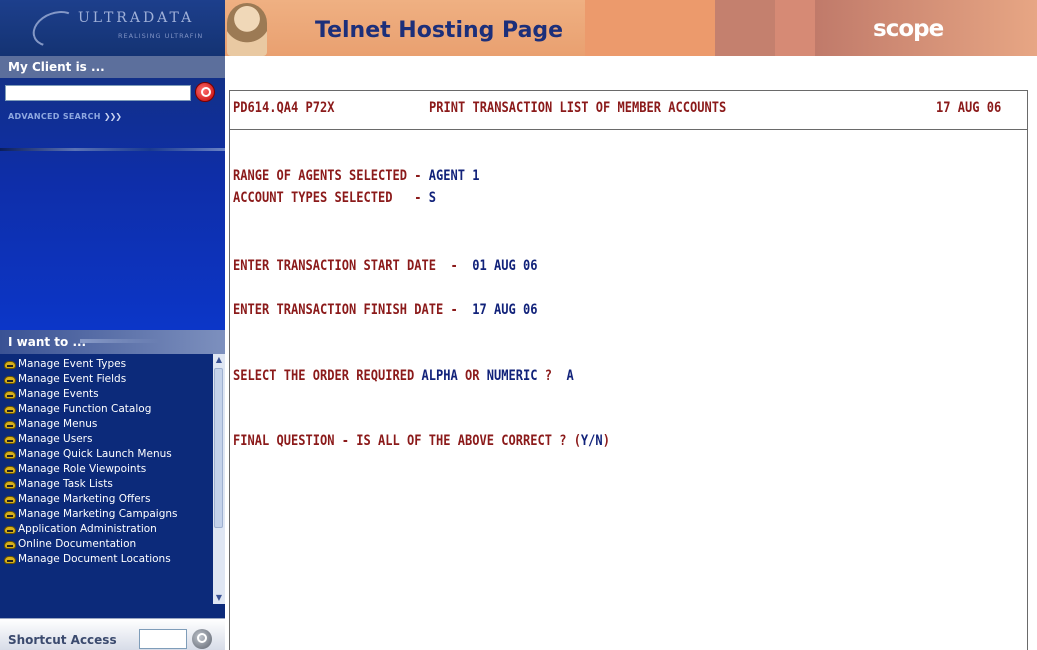  Describe the element at coordinates (94, 559) in the screenshot. I see `menu-item-label: Manage Document Locations` at that location.